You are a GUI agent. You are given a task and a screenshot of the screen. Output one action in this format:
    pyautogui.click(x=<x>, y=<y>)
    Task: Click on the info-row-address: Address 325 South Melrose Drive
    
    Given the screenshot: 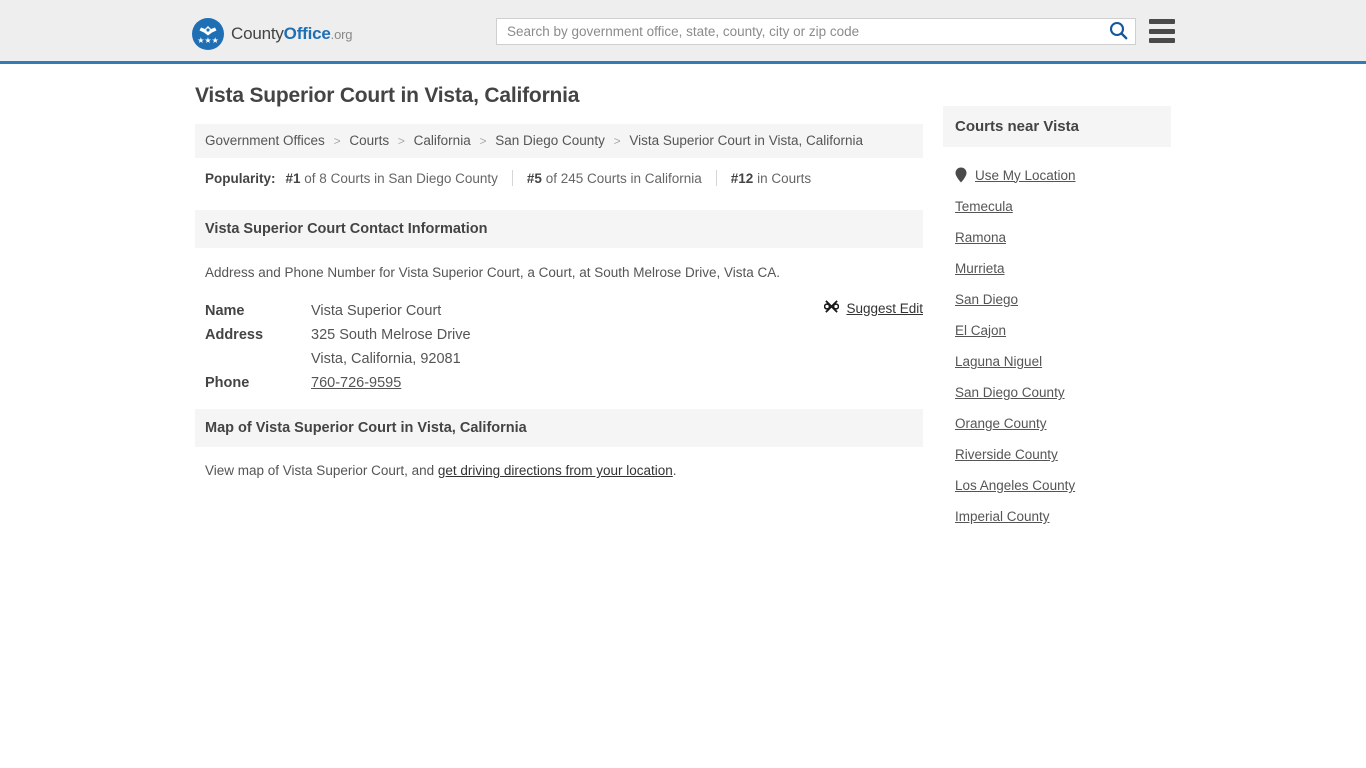 What is the action you would take?
    pyautogui.click(x=559, y=335)
    